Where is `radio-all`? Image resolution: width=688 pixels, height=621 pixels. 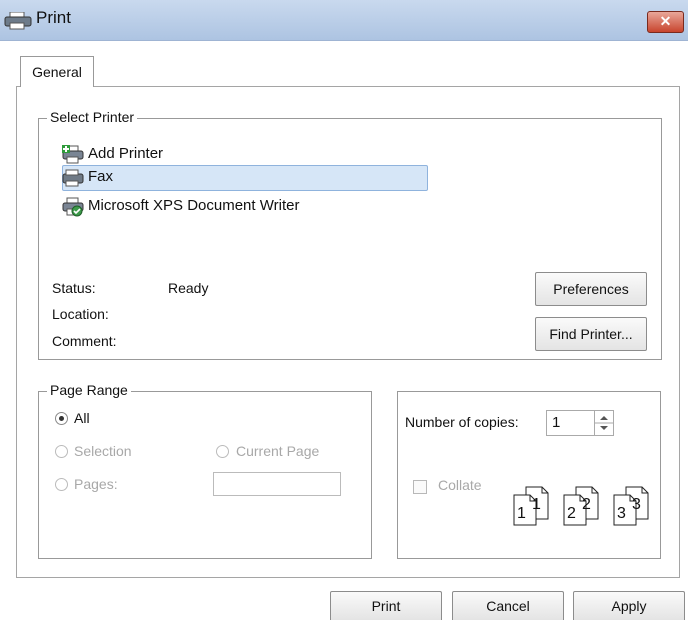 radio-all is located at coordinates (61, 418).